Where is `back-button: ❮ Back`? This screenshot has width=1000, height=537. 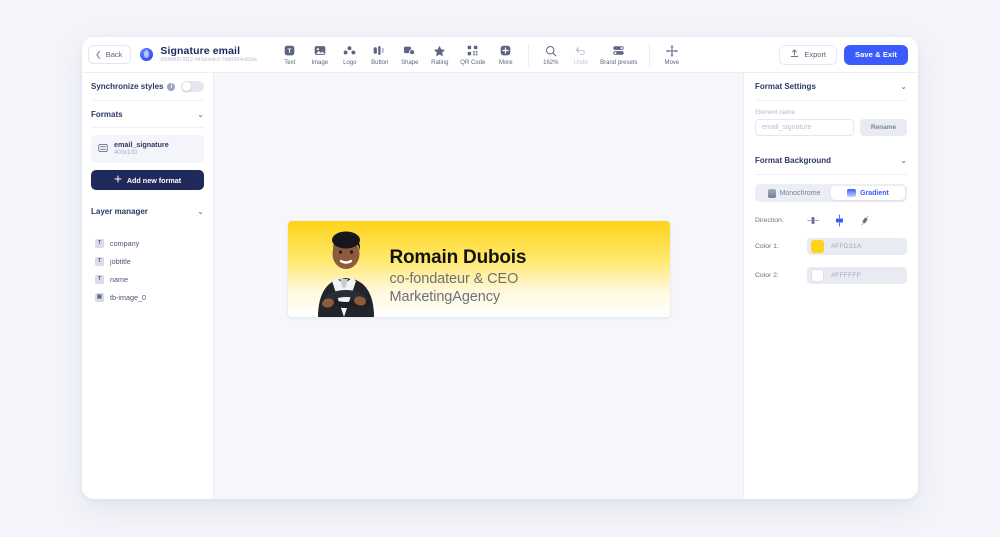 back-button: ❮ Back is located at coordinates (110, 54).